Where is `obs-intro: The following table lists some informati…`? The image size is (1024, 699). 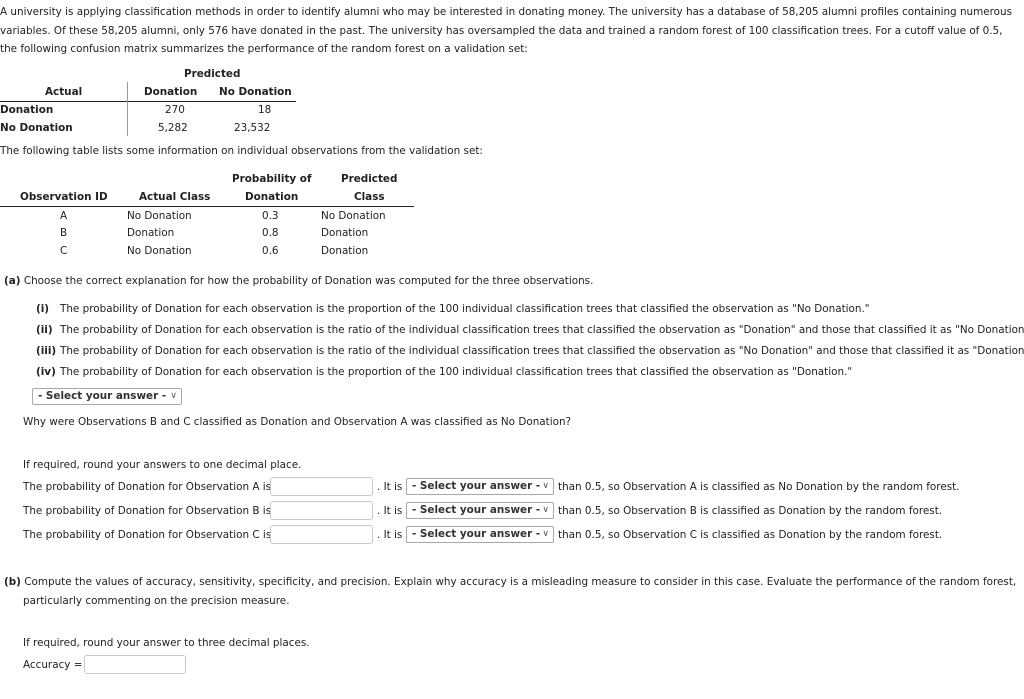
obs-intro: The following table lists some informati… is located at coordinates (241, 151).